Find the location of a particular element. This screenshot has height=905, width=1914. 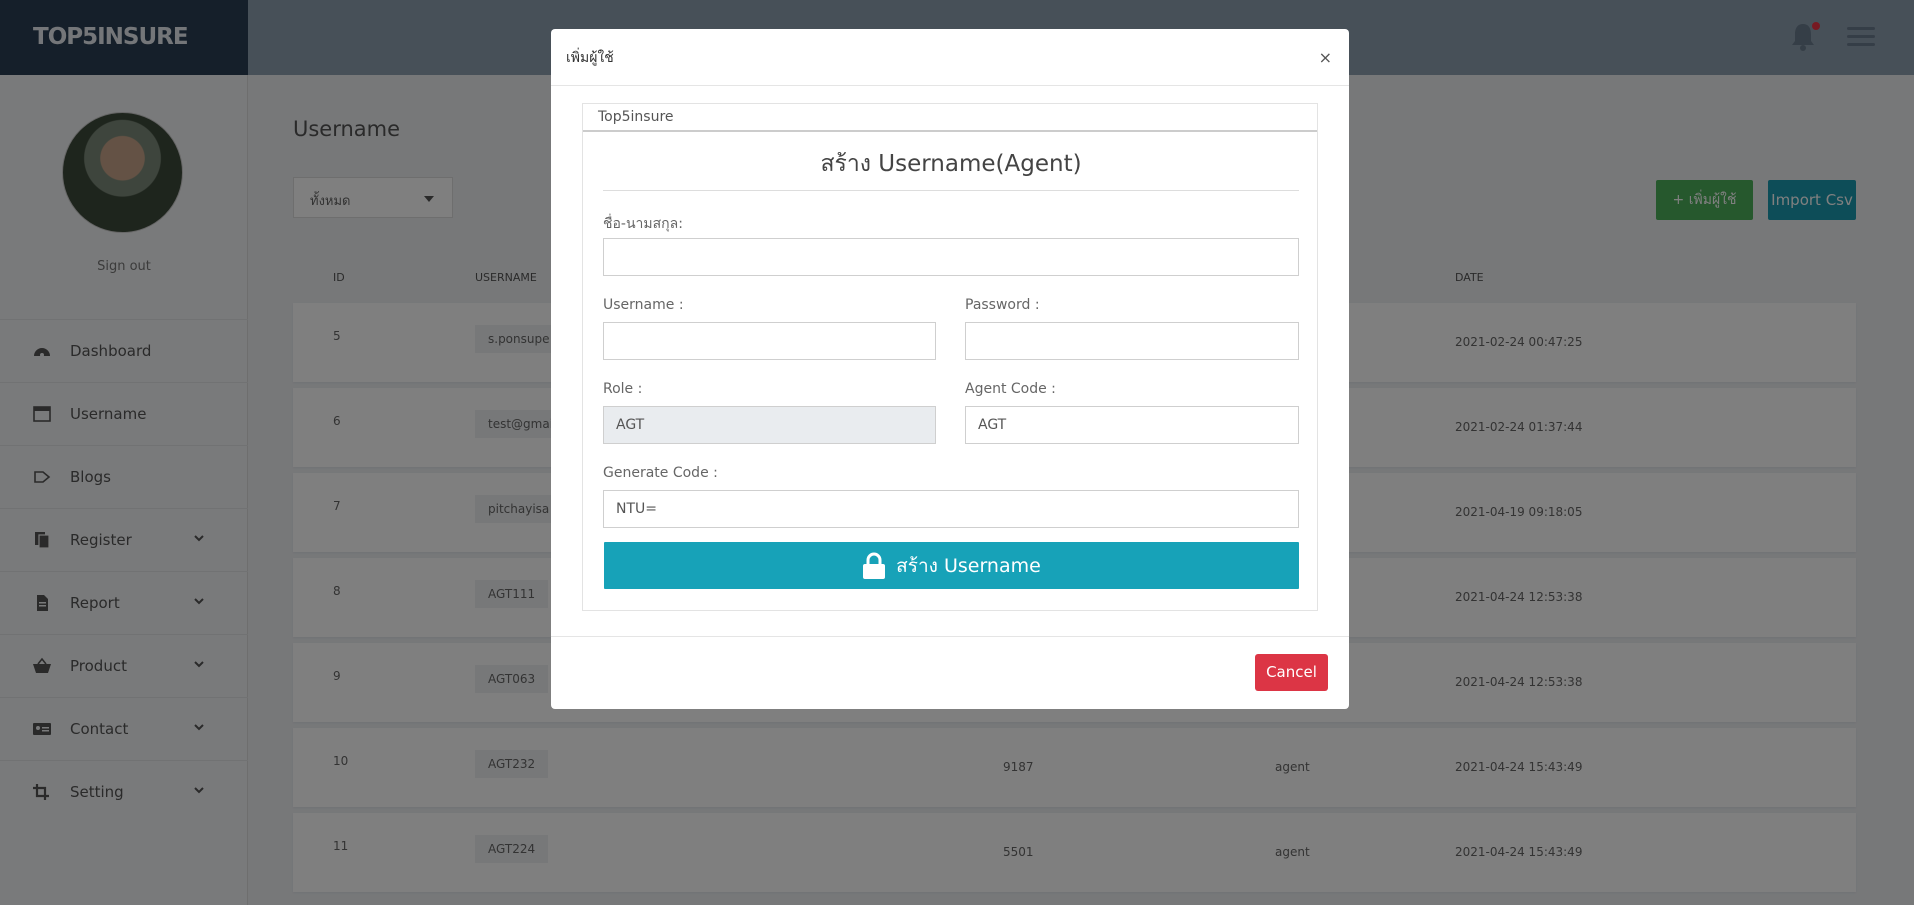

cancel-button: Cancel is located at coordinates (1291, 672).